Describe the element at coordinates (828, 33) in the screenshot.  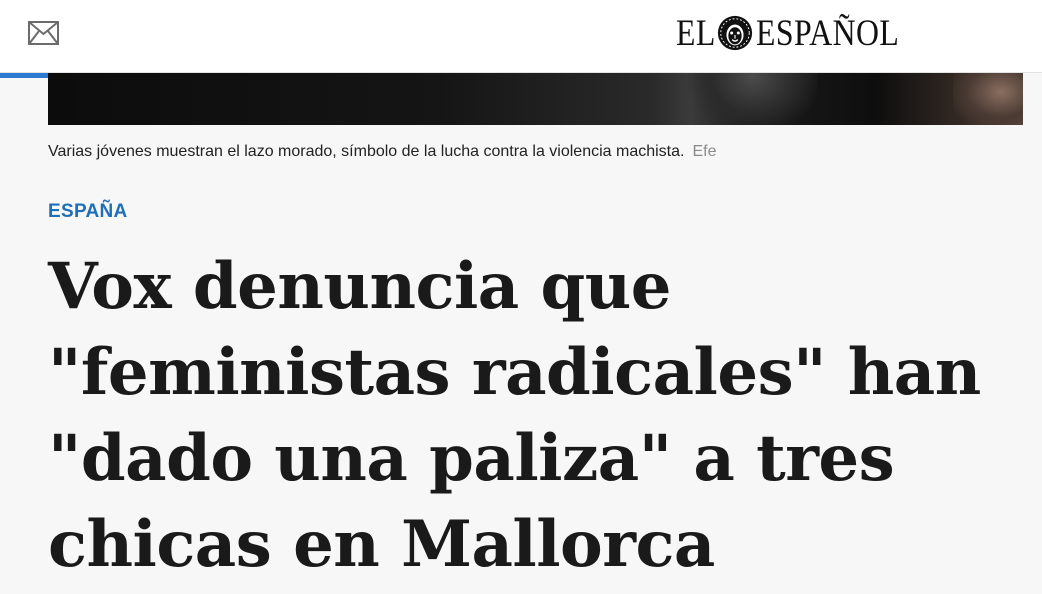
I see `logo-text-espanol: ESPAÑOL` at that location.